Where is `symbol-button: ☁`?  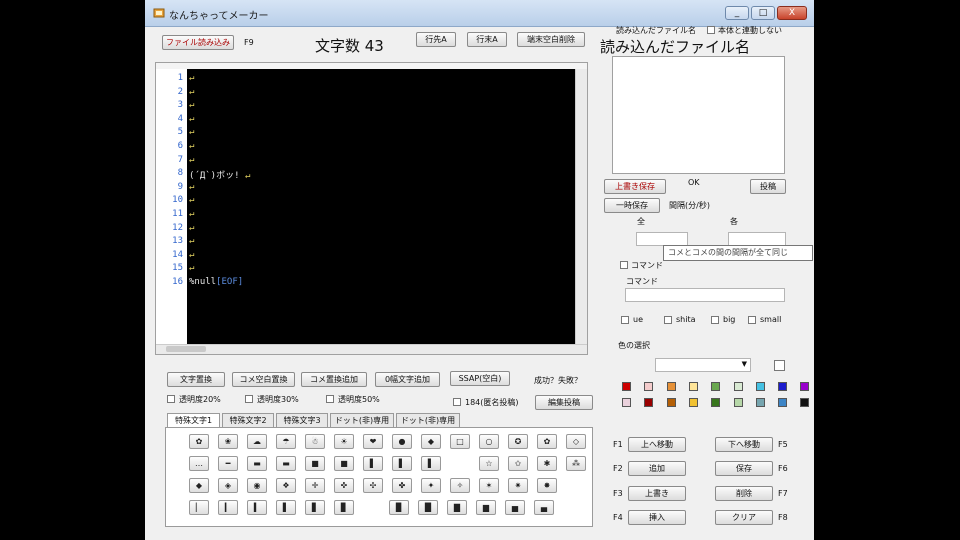
symbol-button: ☁ is located at coordinates (257, 441).